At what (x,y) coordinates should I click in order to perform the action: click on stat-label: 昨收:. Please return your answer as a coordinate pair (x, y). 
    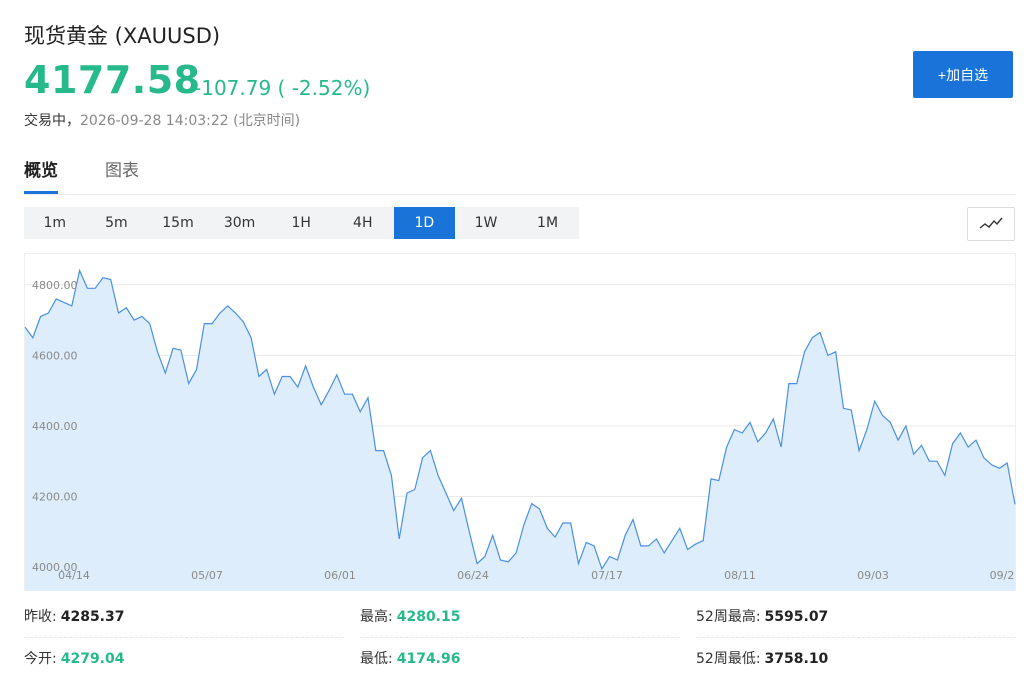
    Looking at the image, I should click on (40, 617).